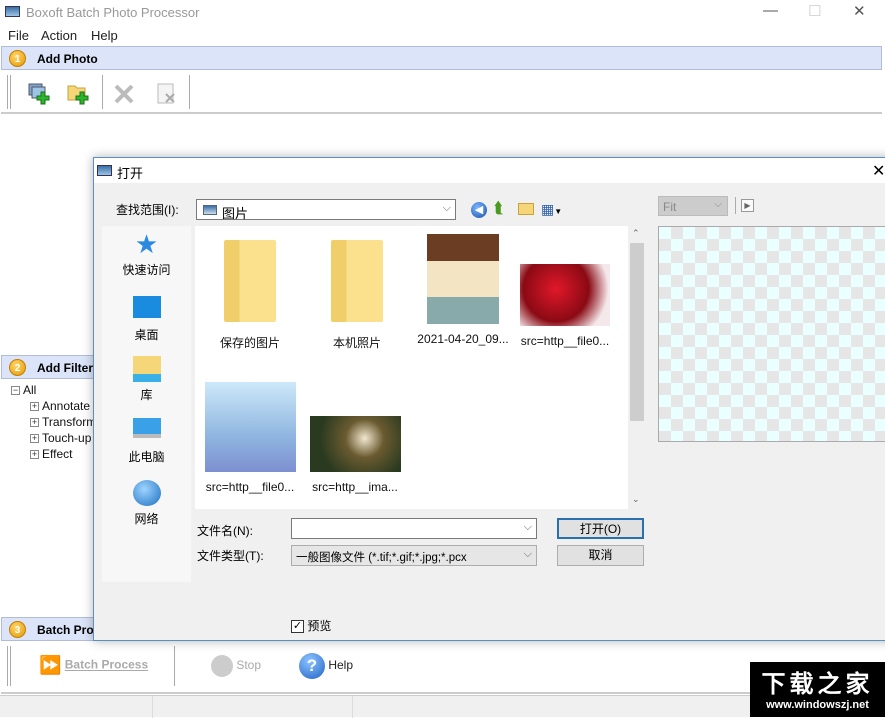 The image size is (885, 718). I want to click on step-number: 3, so click(17, 629).